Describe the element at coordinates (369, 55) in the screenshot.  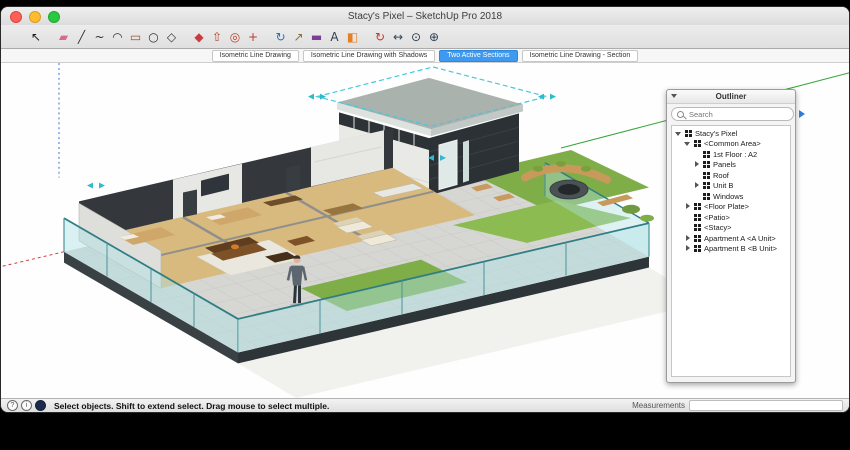
I see `scene-tab-isometric-line-drawing-with-shadows: Isometric Line Drawing with Shadows` at that location.